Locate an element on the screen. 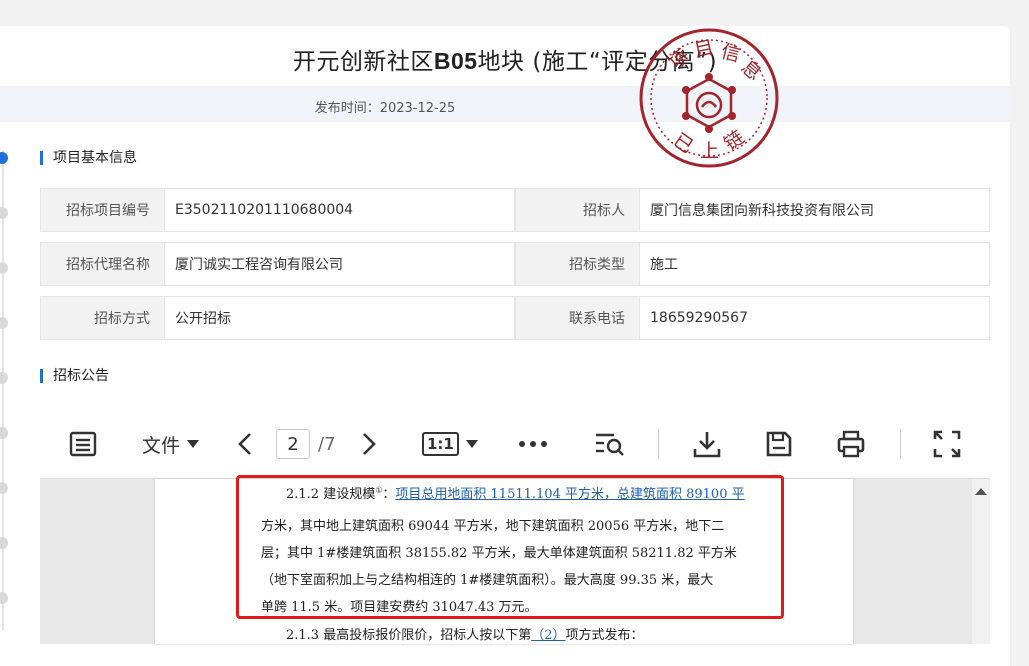 Image resolution: width=1029 pixels, height=666 pixels. page-number-input: 2 is located at coordinates (293, 444).